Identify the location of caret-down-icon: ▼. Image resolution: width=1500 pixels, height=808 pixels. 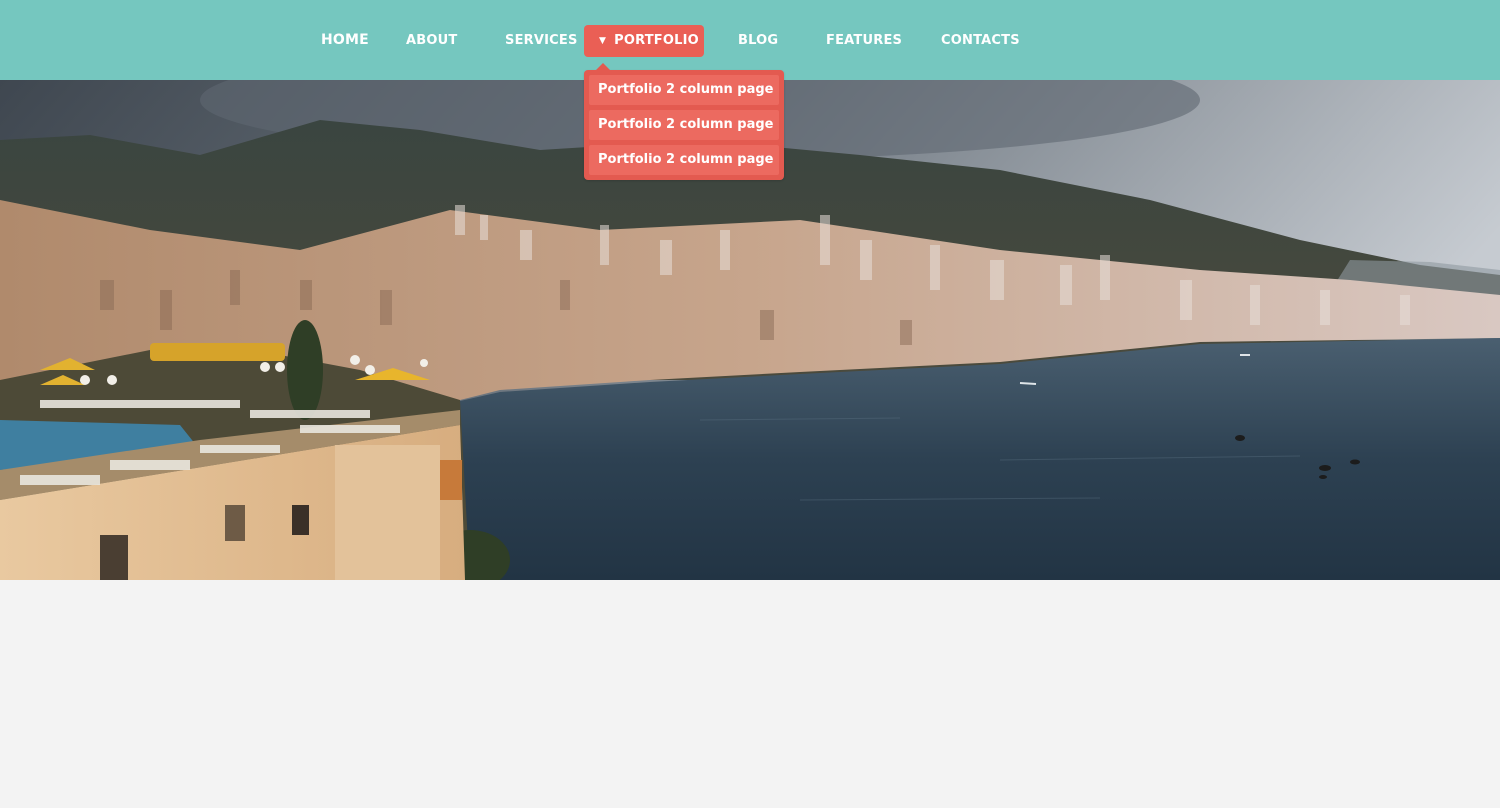
(603, 41).